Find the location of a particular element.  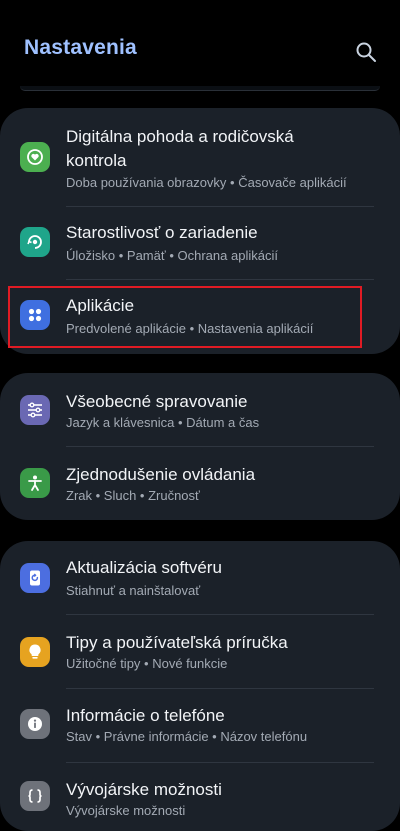

item-subtitle: Jazyk a klávesnica • Dátum a čas is located at coordinates (163, 422).